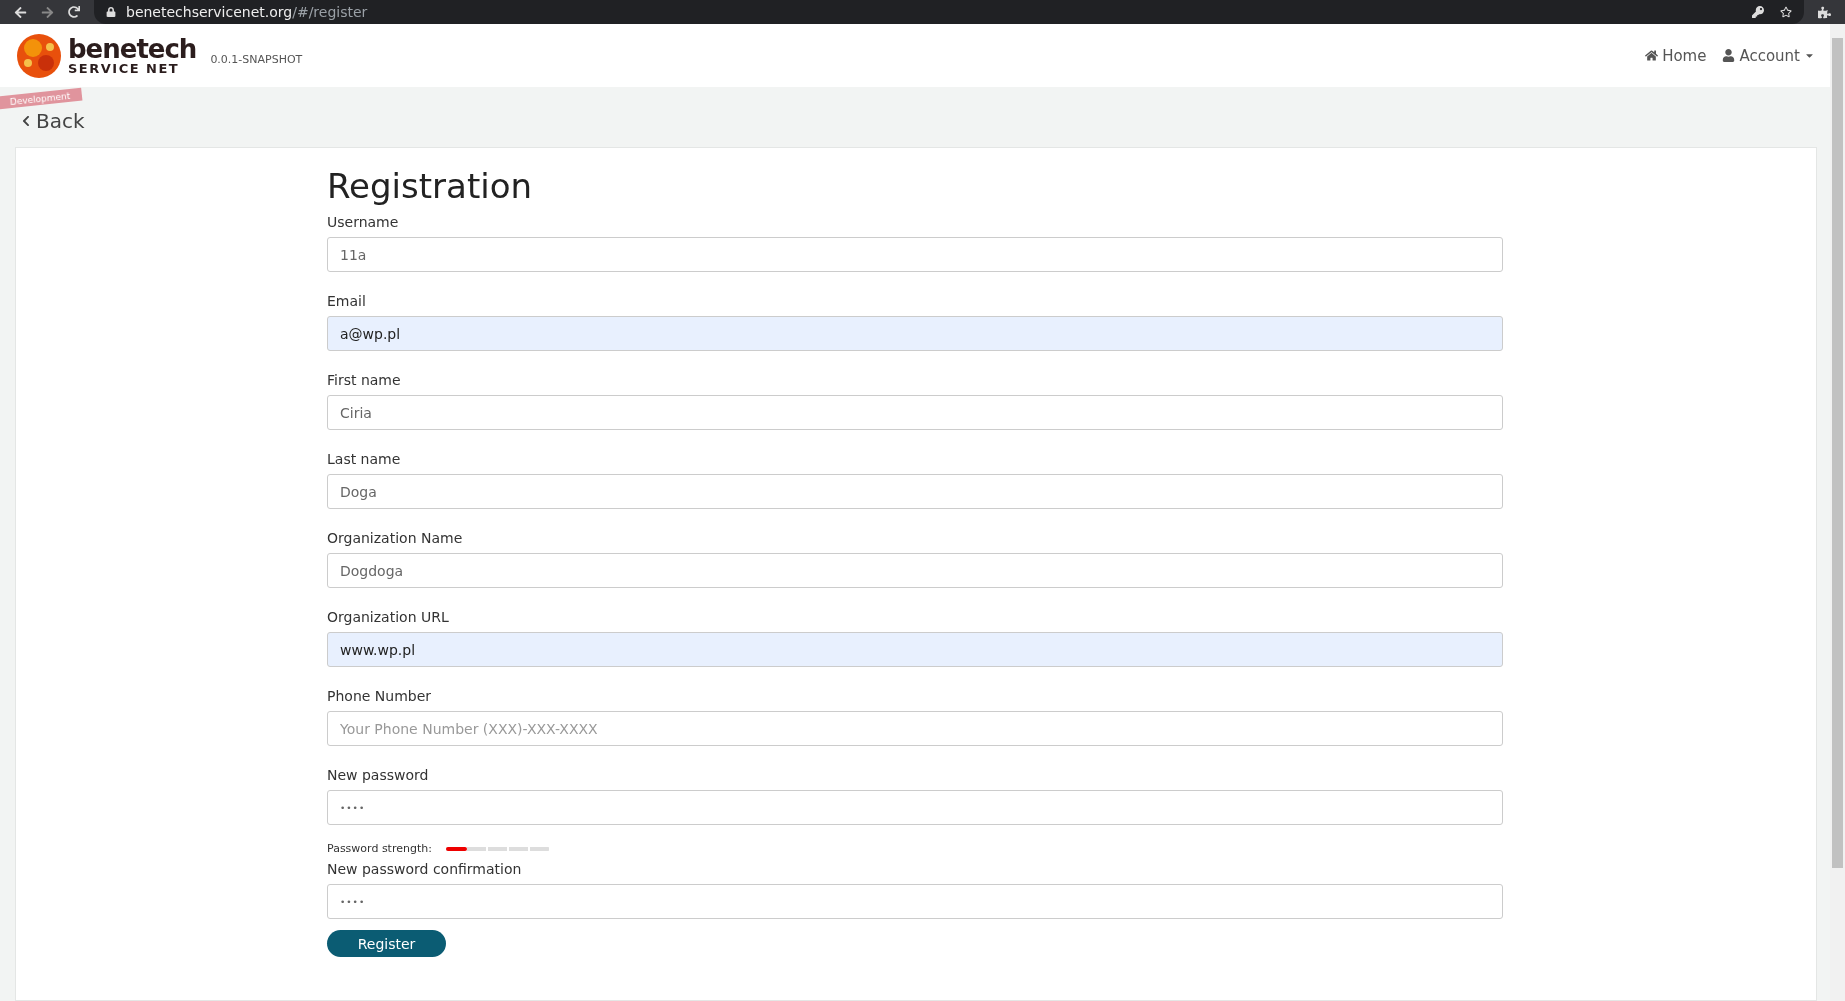 The image size is (1845, 1001). I want to click on field-label: Organization Name, so click(395, 538).